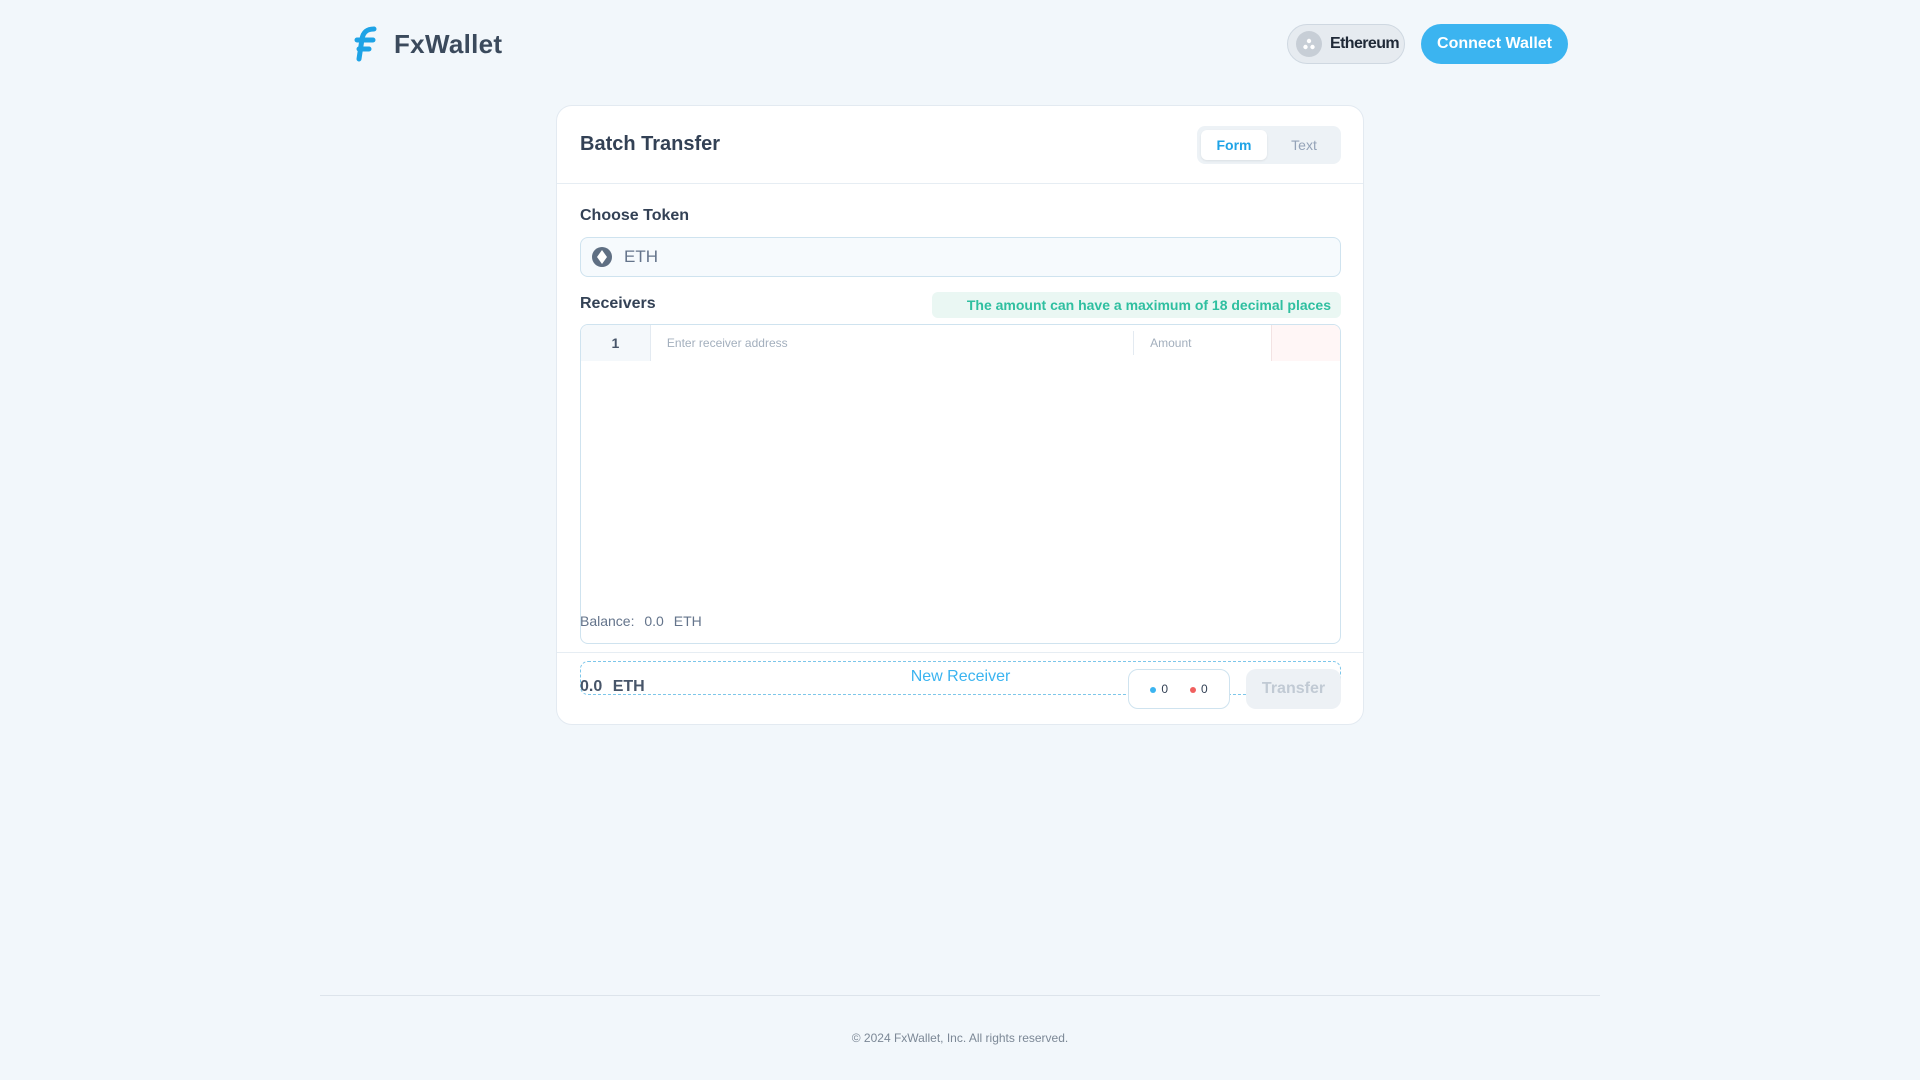 This screenshot has width=1920, height=1080. I want to click on valid-count-value: 0, so click(1164, 689).